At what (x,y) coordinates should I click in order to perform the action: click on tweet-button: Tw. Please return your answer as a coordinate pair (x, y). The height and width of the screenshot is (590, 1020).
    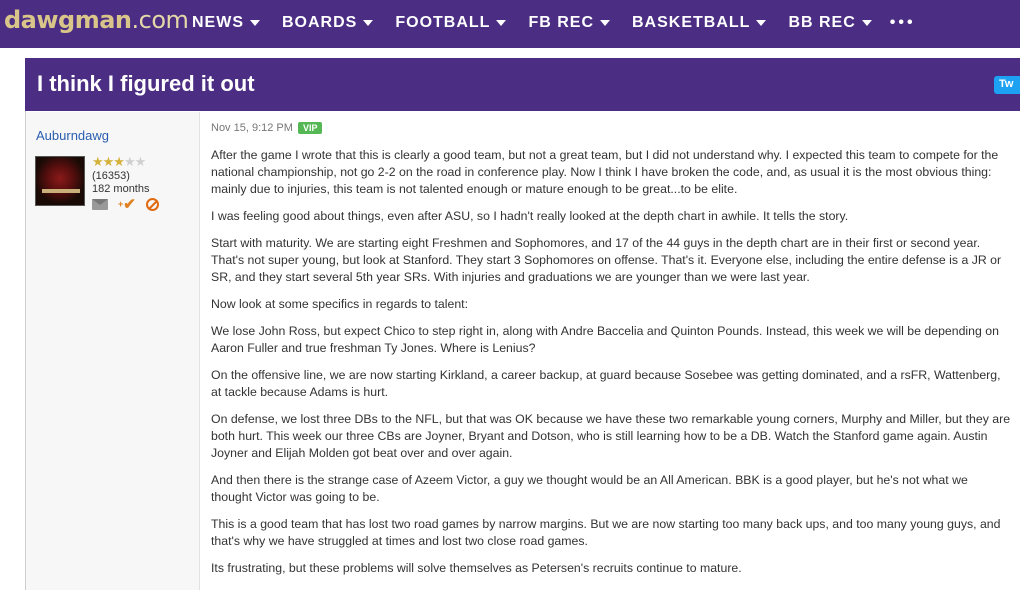
    Looking at the image, I should click on (1007, 85).